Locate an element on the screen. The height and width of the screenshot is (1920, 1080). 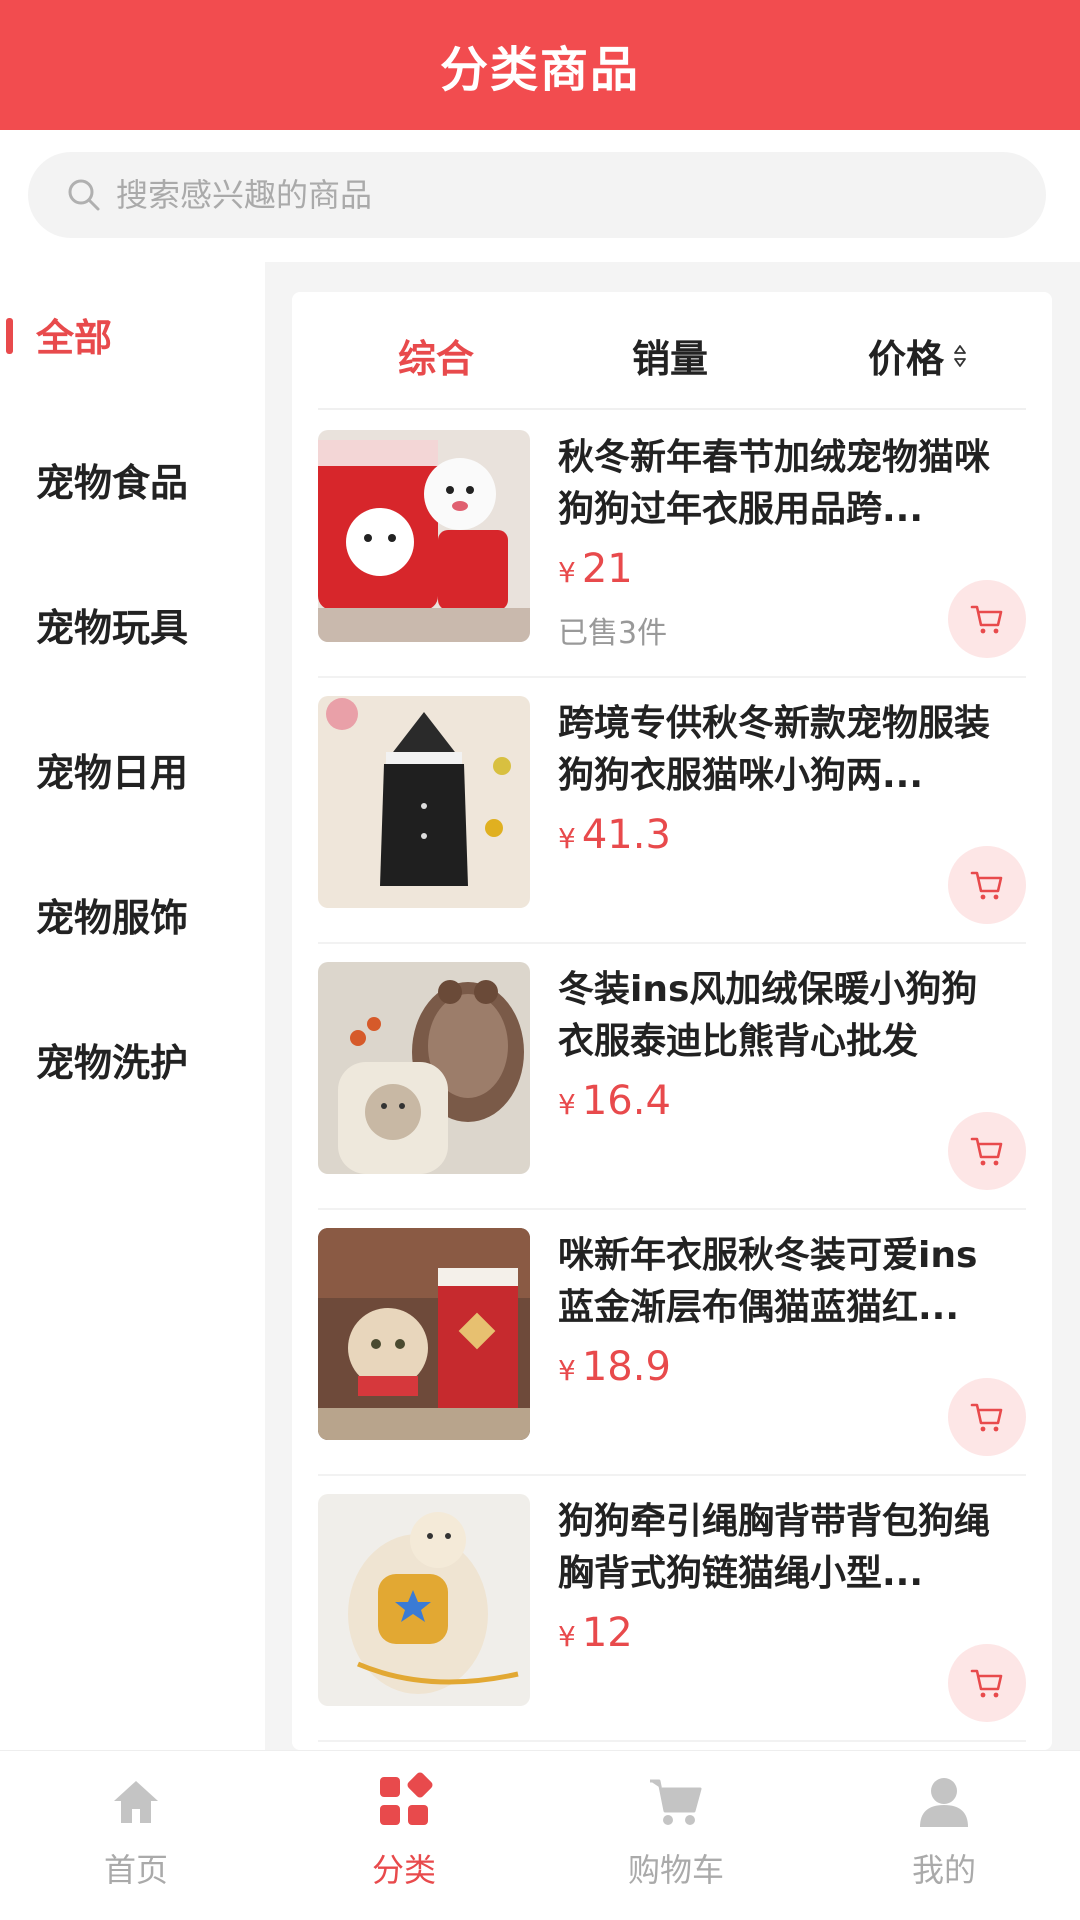
cat-red-cape-image is located at coordinates (424, 1334).